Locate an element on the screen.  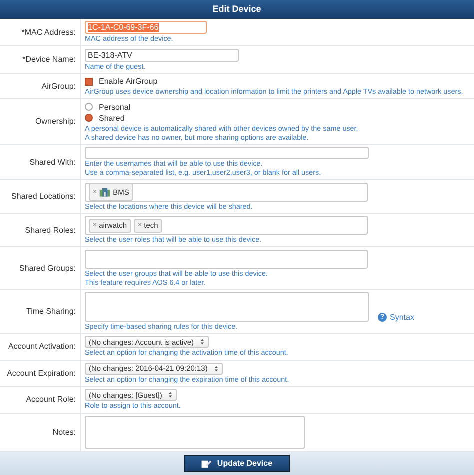
update-device-button: Update Device is located at coordinates (237, 463).